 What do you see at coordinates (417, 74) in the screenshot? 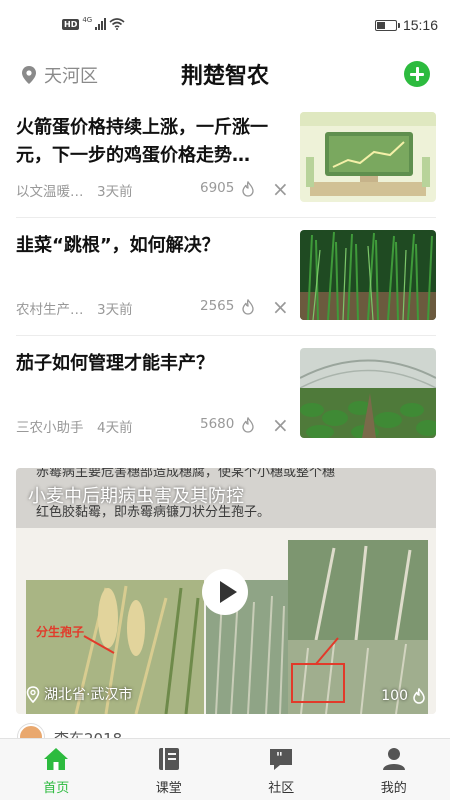
I see `add-button` at bounding box center [417, 74].